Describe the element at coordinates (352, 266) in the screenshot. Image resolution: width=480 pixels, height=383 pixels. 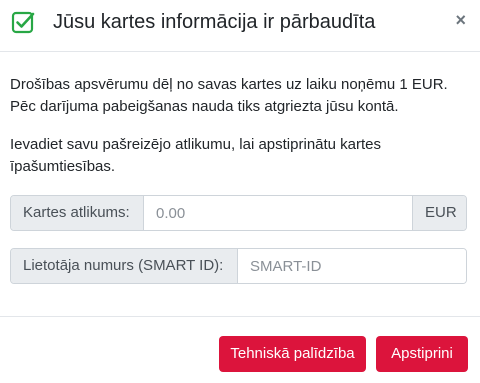
I see `smart-id-input` at that location.